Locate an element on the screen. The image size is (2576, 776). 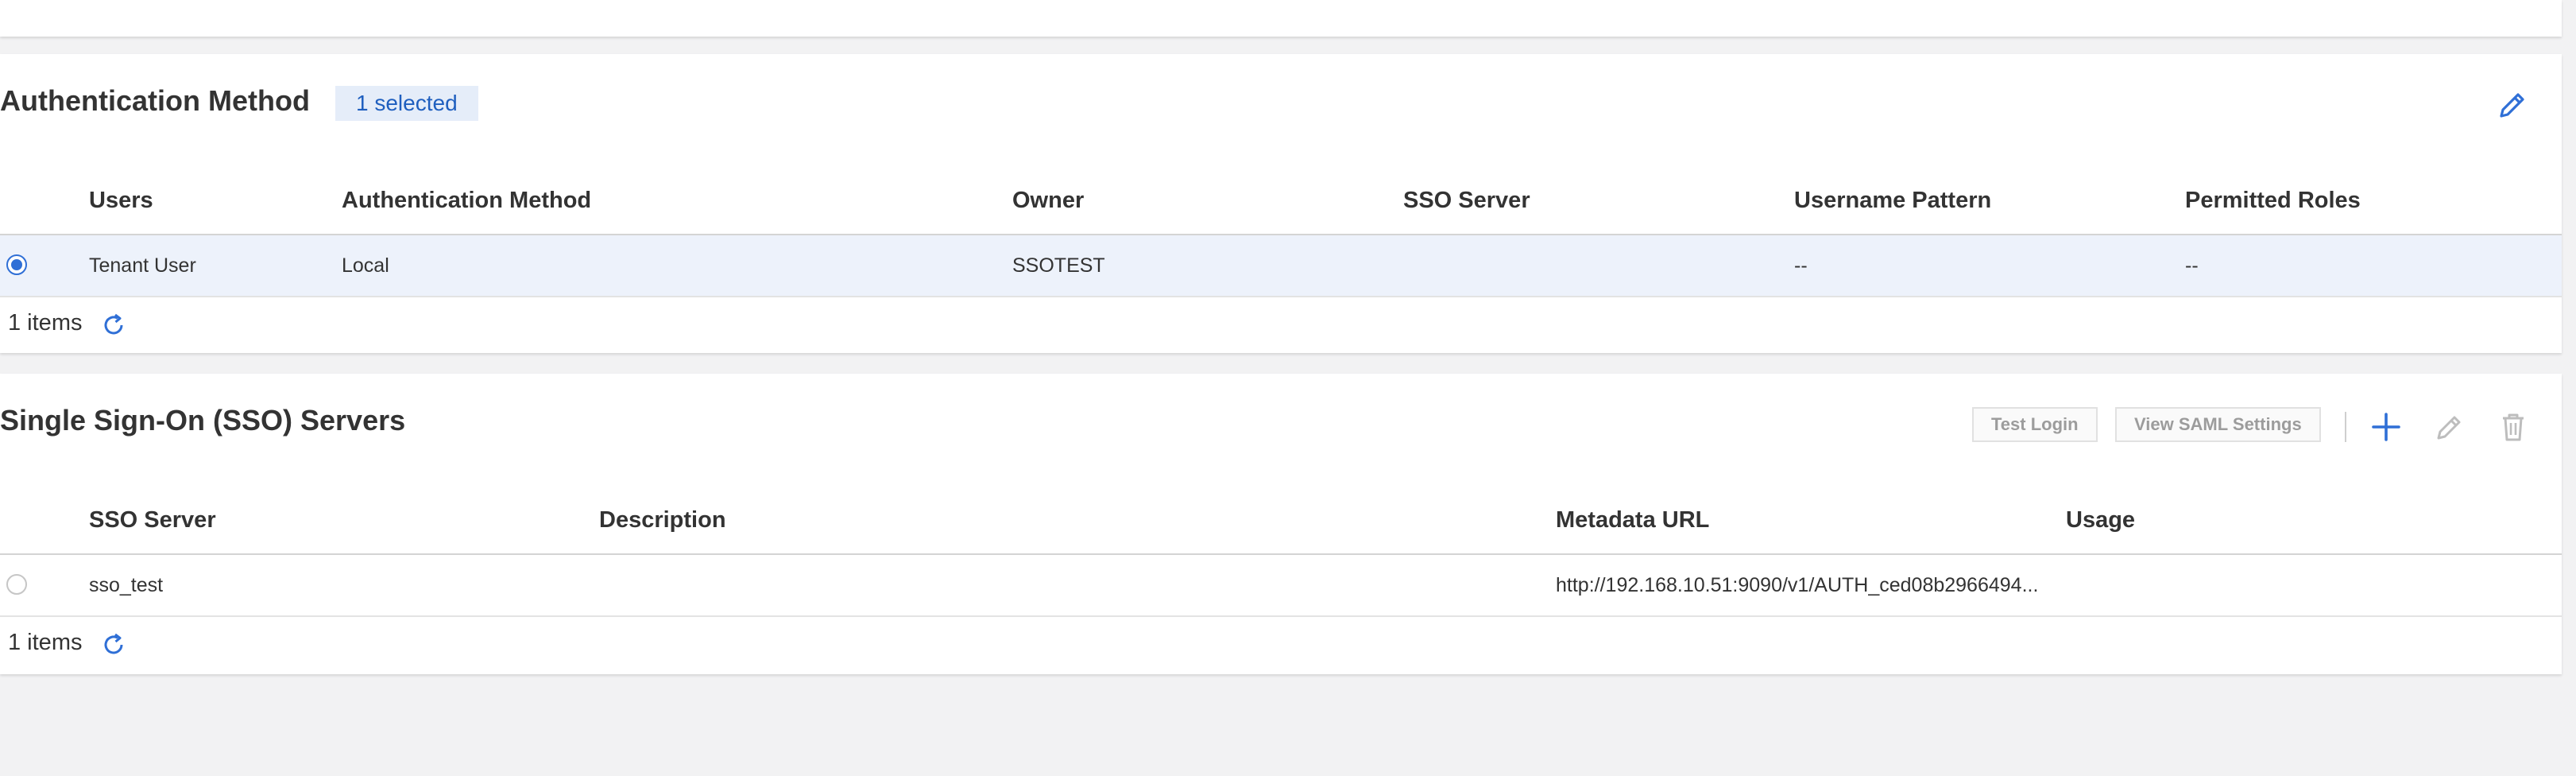
column-header-description: Description is located at coordinates (662, 520).